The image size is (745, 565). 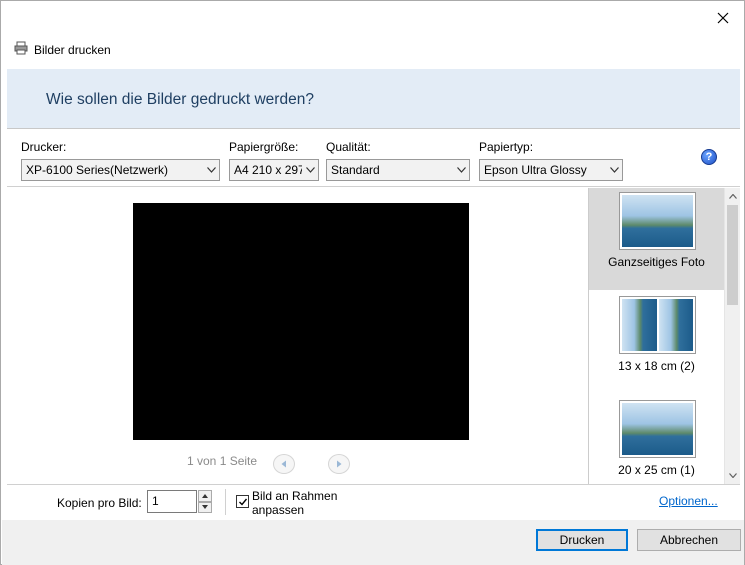 What do you see at coordinates (709, 157) in the screenshot?
I see `help-icon: ?` at bounding box center [709, 157].